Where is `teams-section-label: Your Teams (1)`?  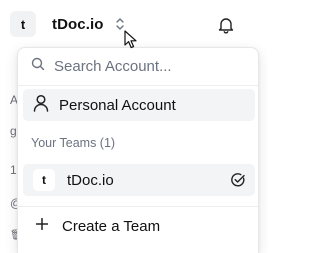 teams-section-label: Your Teams (1) is located at coordinates (73, 143).